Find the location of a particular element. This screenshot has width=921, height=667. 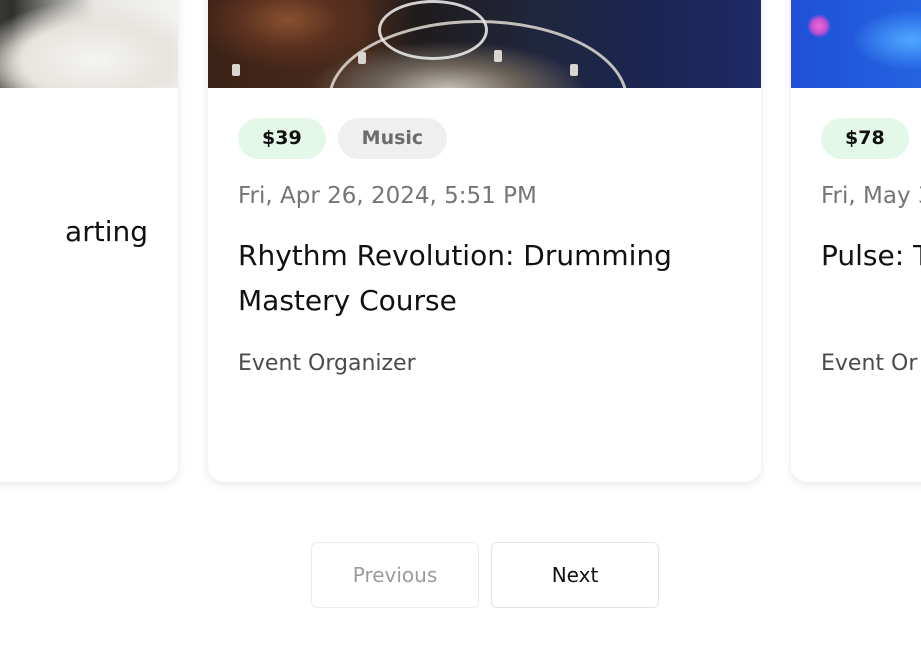

badge-row: $39 Music is located at coordinates (484, 138).